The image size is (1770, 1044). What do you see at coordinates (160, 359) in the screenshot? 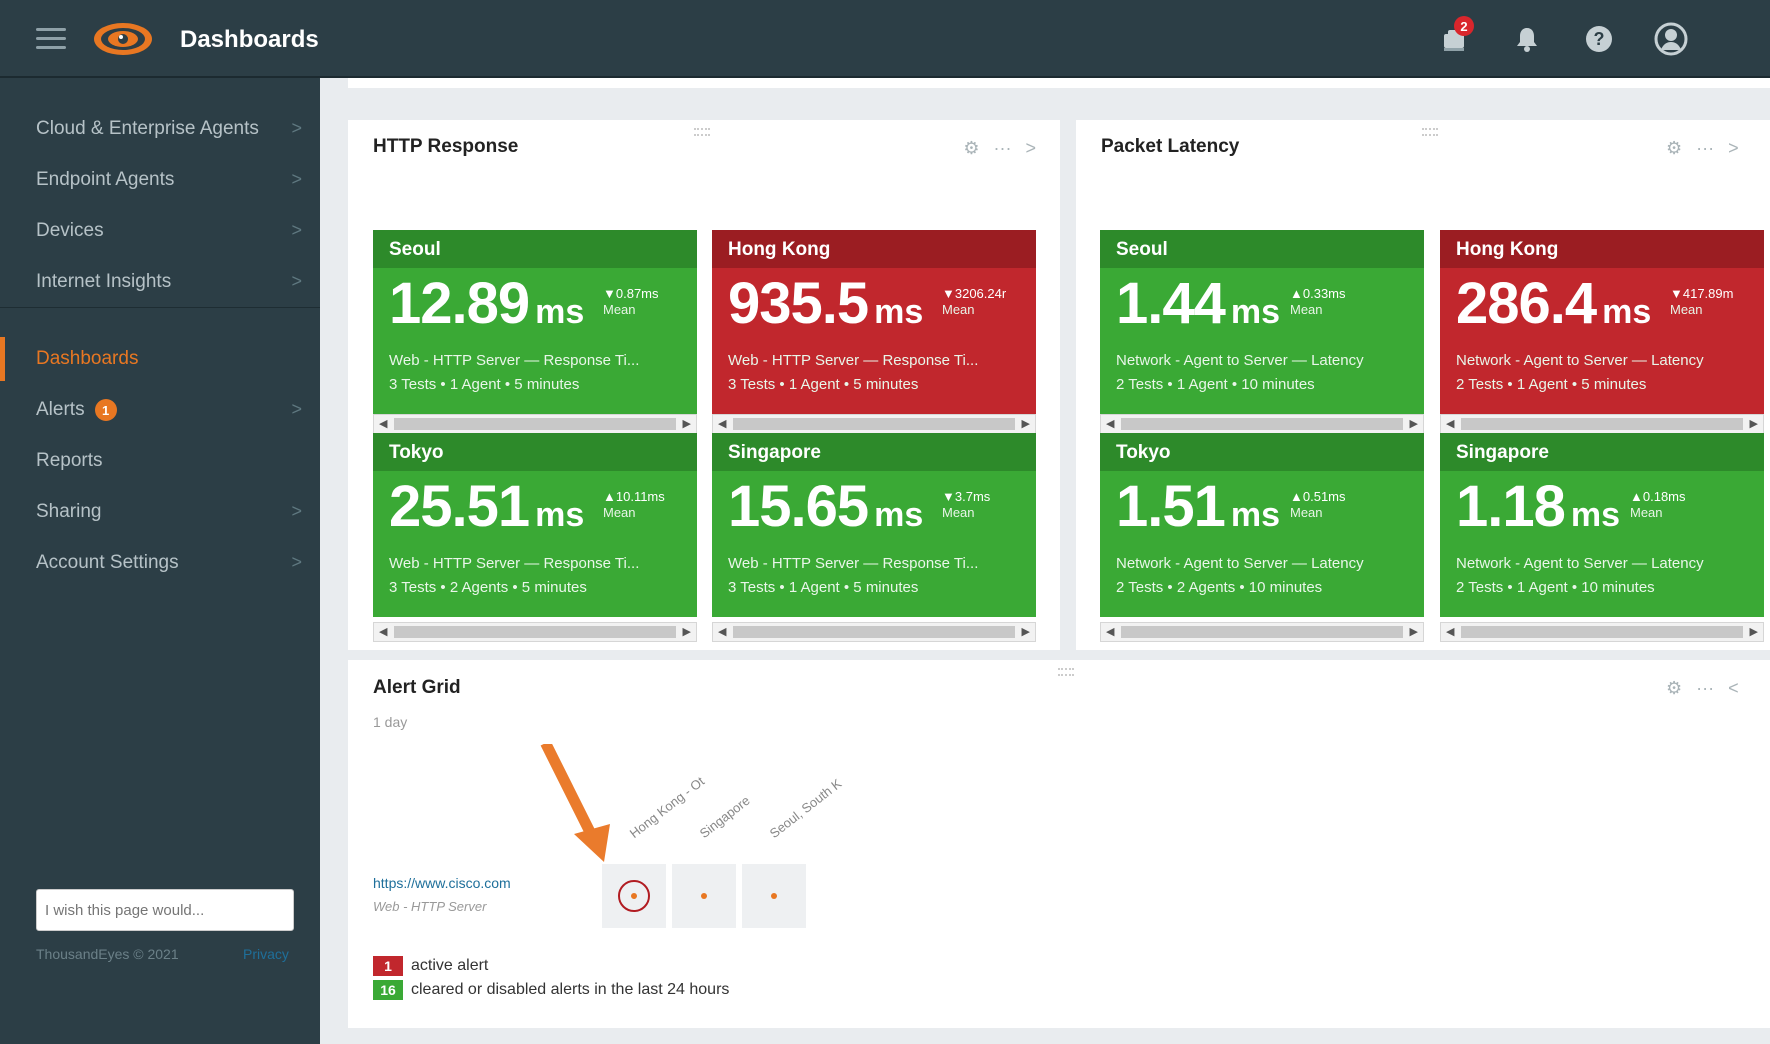
I see `sidebar-item-dashboards: Dashboards` at bounding box center [160, 359].